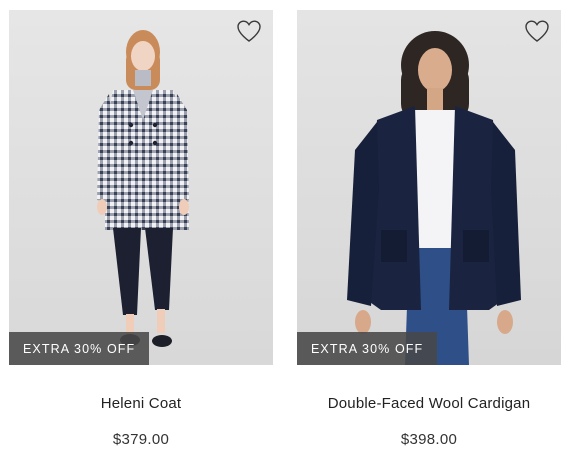 The height and width of the screenshot is (460, 564). Describe the element at coordinates (141, 439) in the screenshot. I see `product-price: $379.00` at that location.